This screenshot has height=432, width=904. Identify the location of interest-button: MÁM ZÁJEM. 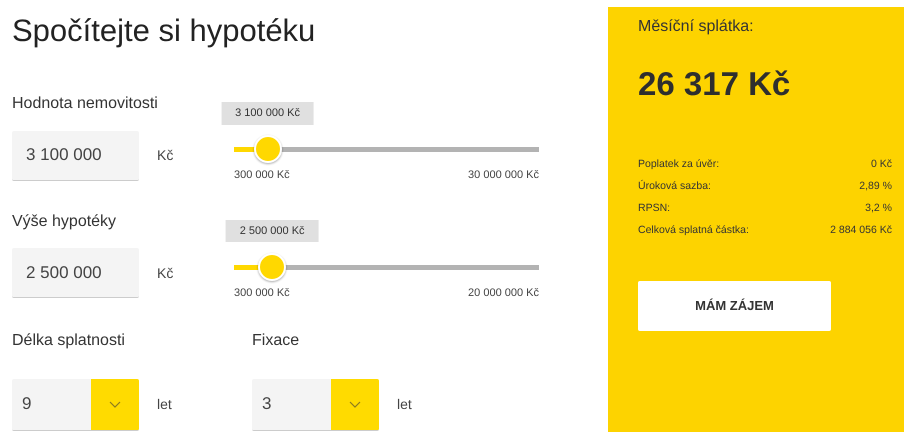
(734, 305).